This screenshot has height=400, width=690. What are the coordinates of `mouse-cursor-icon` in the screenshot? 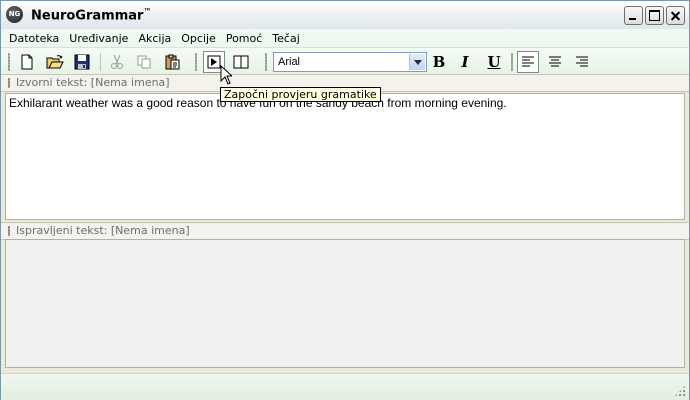 It's located at (226, 75).